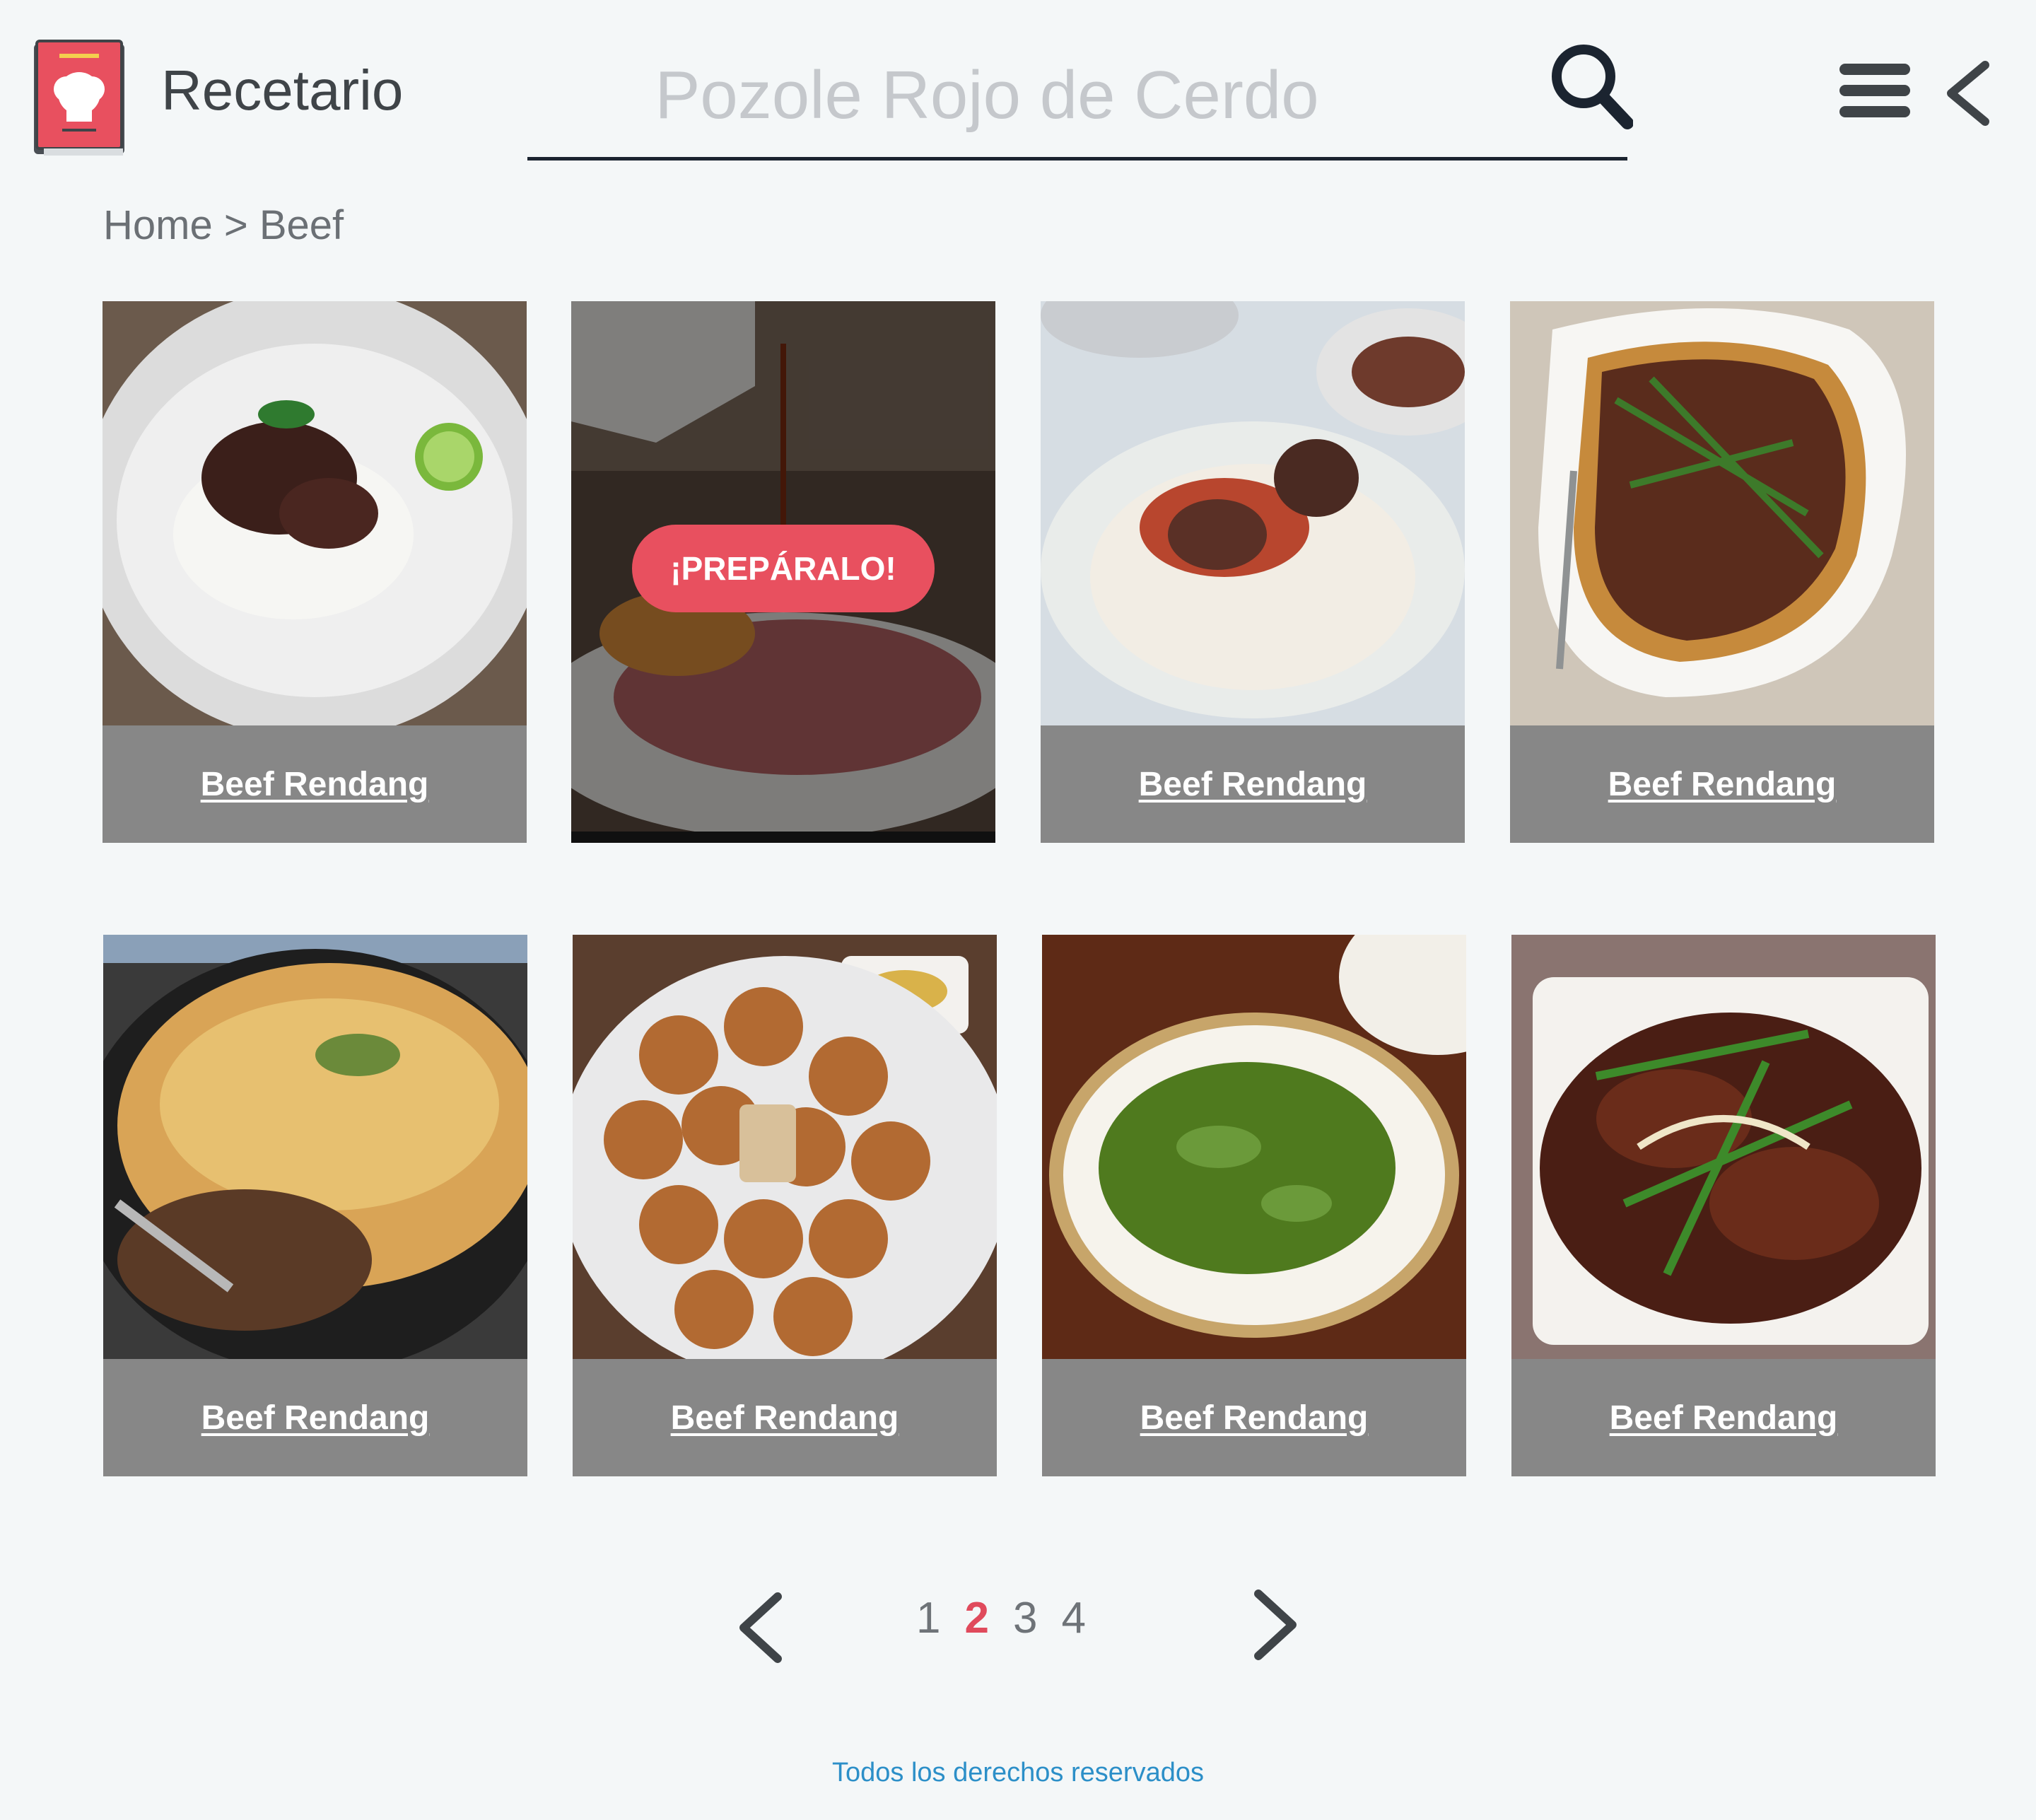 The width and height of the screenshot is (2036, 1820). What do you see at coordinates (1073, 1618) in the screenshot?
I see `page-link-4: 4` at bounding box center [1073, 1618].